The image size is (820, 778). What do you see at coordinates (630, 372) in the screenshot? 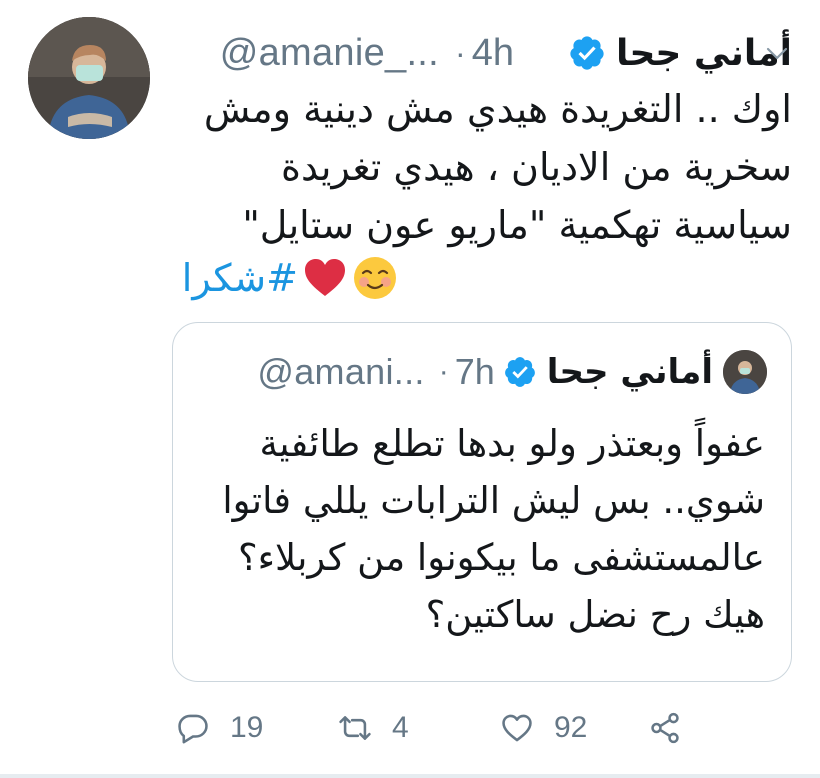
I see `quoted-author-name: أماني جحا` at bounding box center [630, 372].